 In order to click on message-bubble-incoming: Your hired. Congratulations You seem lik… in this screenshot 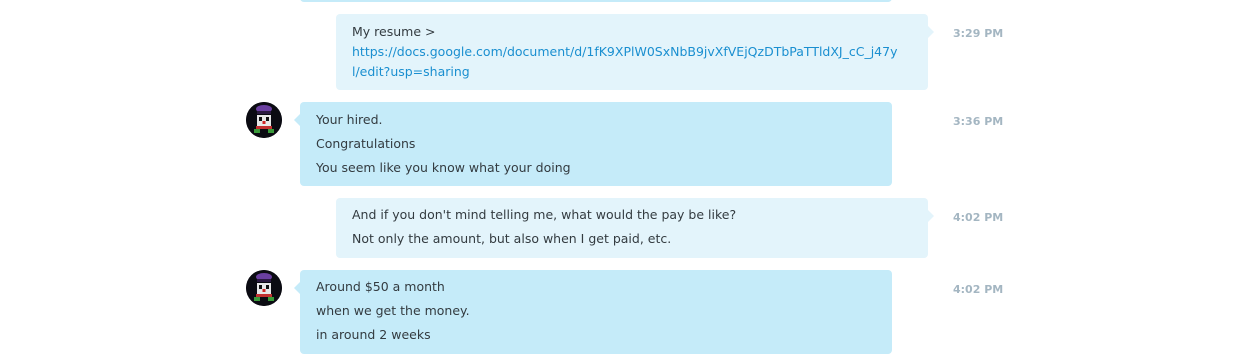, I will do `click(593, 144)`.